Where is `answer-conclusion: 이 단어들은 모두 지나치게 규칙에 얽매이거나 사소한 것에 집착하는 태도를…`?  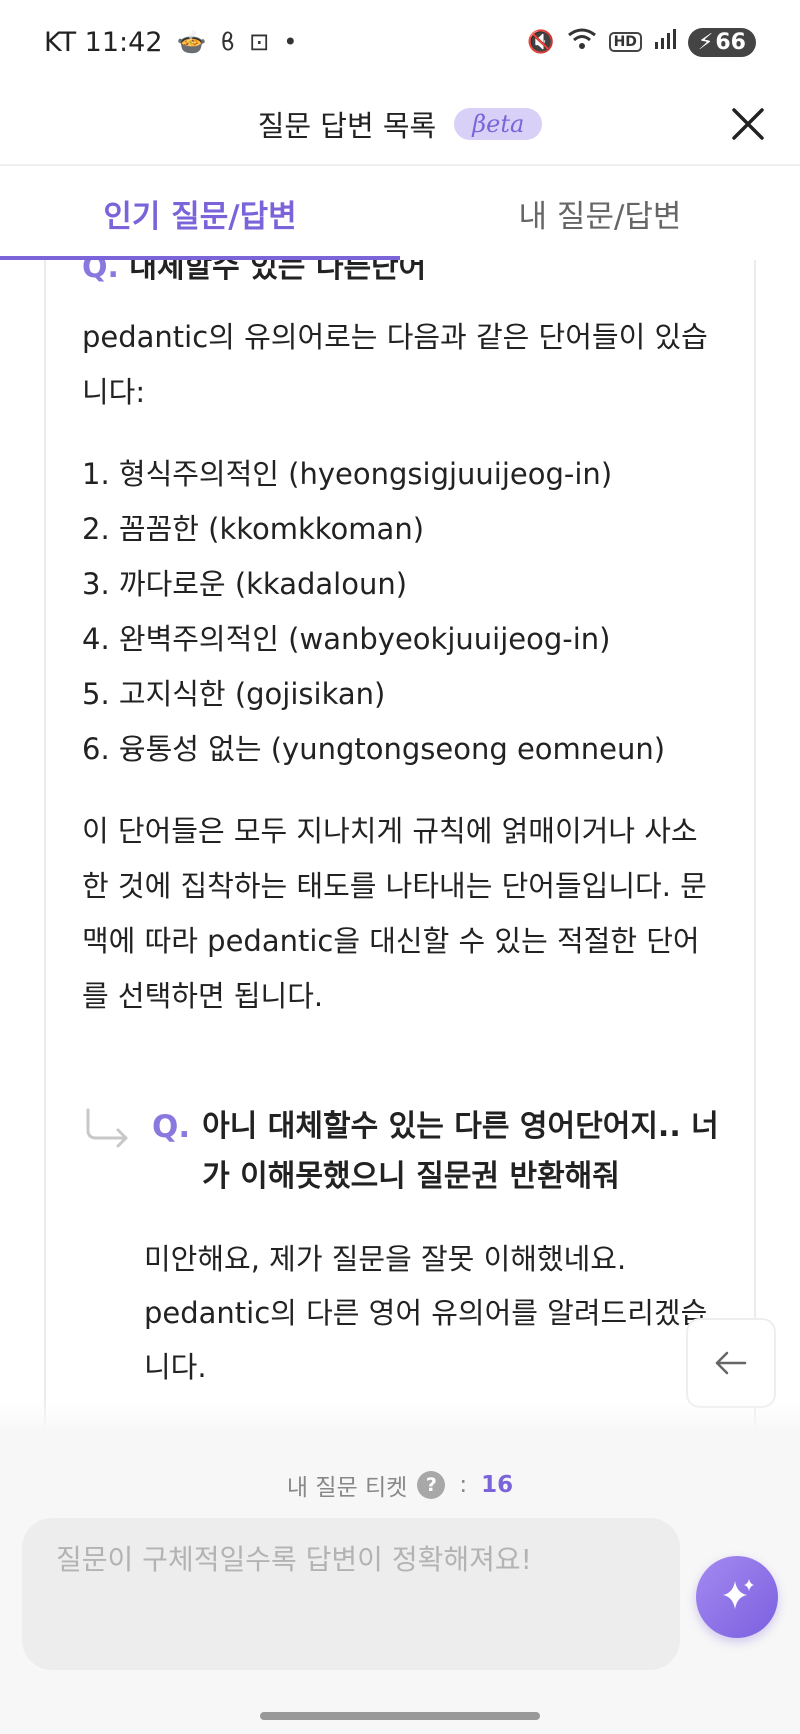
answer-conclusion: 이 단어들은 모두 지나치게 규칙에 얽매이거나 사소한 것에 집착하는 태도를… is located at coordinates (394, 913).